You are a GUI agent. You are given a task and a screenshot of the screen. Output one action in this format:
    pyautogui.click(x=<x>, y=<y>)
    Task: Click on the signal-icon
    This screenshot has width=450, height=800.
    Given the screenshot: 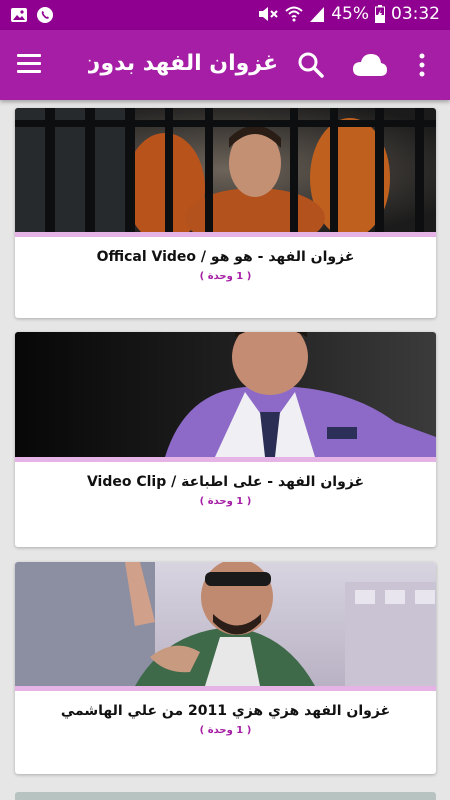 What is the action you would take?
    pyautogui.click(x=317, y=14)
    